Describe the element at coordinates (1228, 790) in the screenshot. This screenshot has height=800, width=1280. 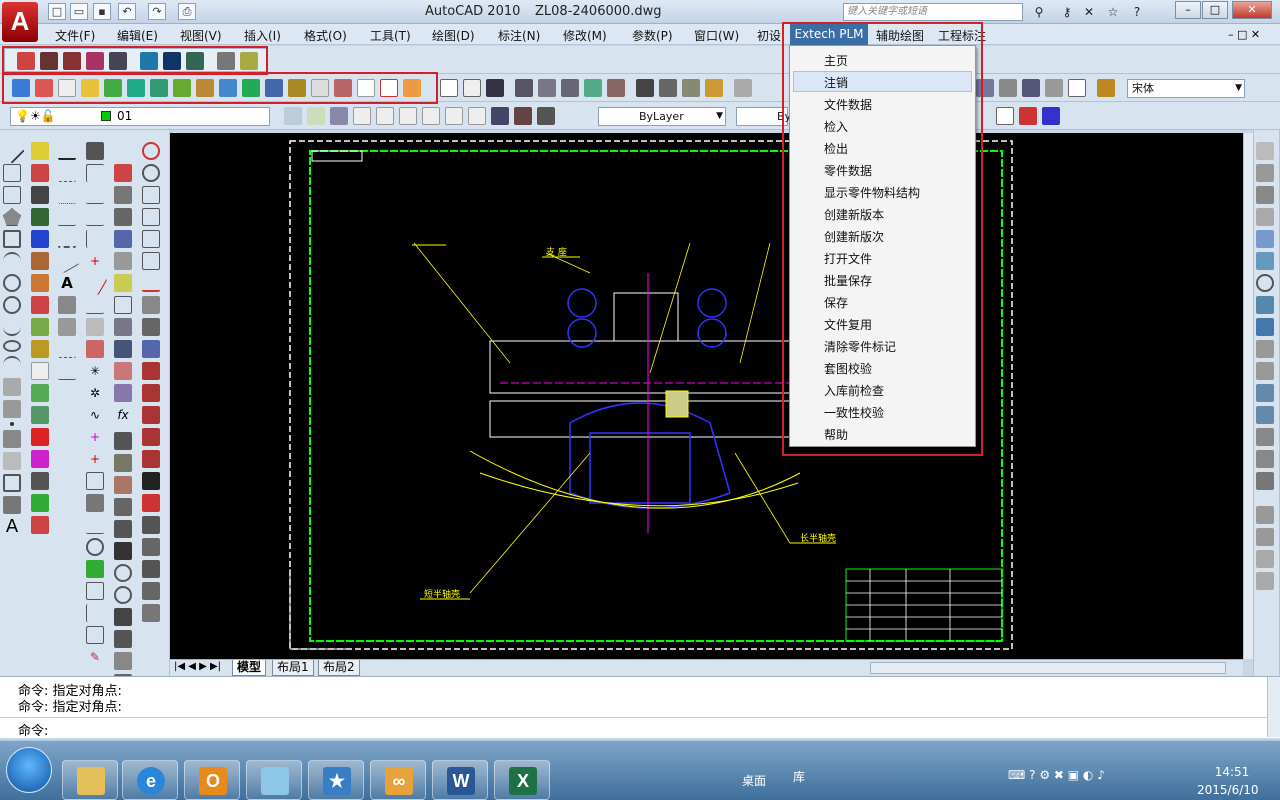
I see `clock-date: 2015/6/10` at that location.